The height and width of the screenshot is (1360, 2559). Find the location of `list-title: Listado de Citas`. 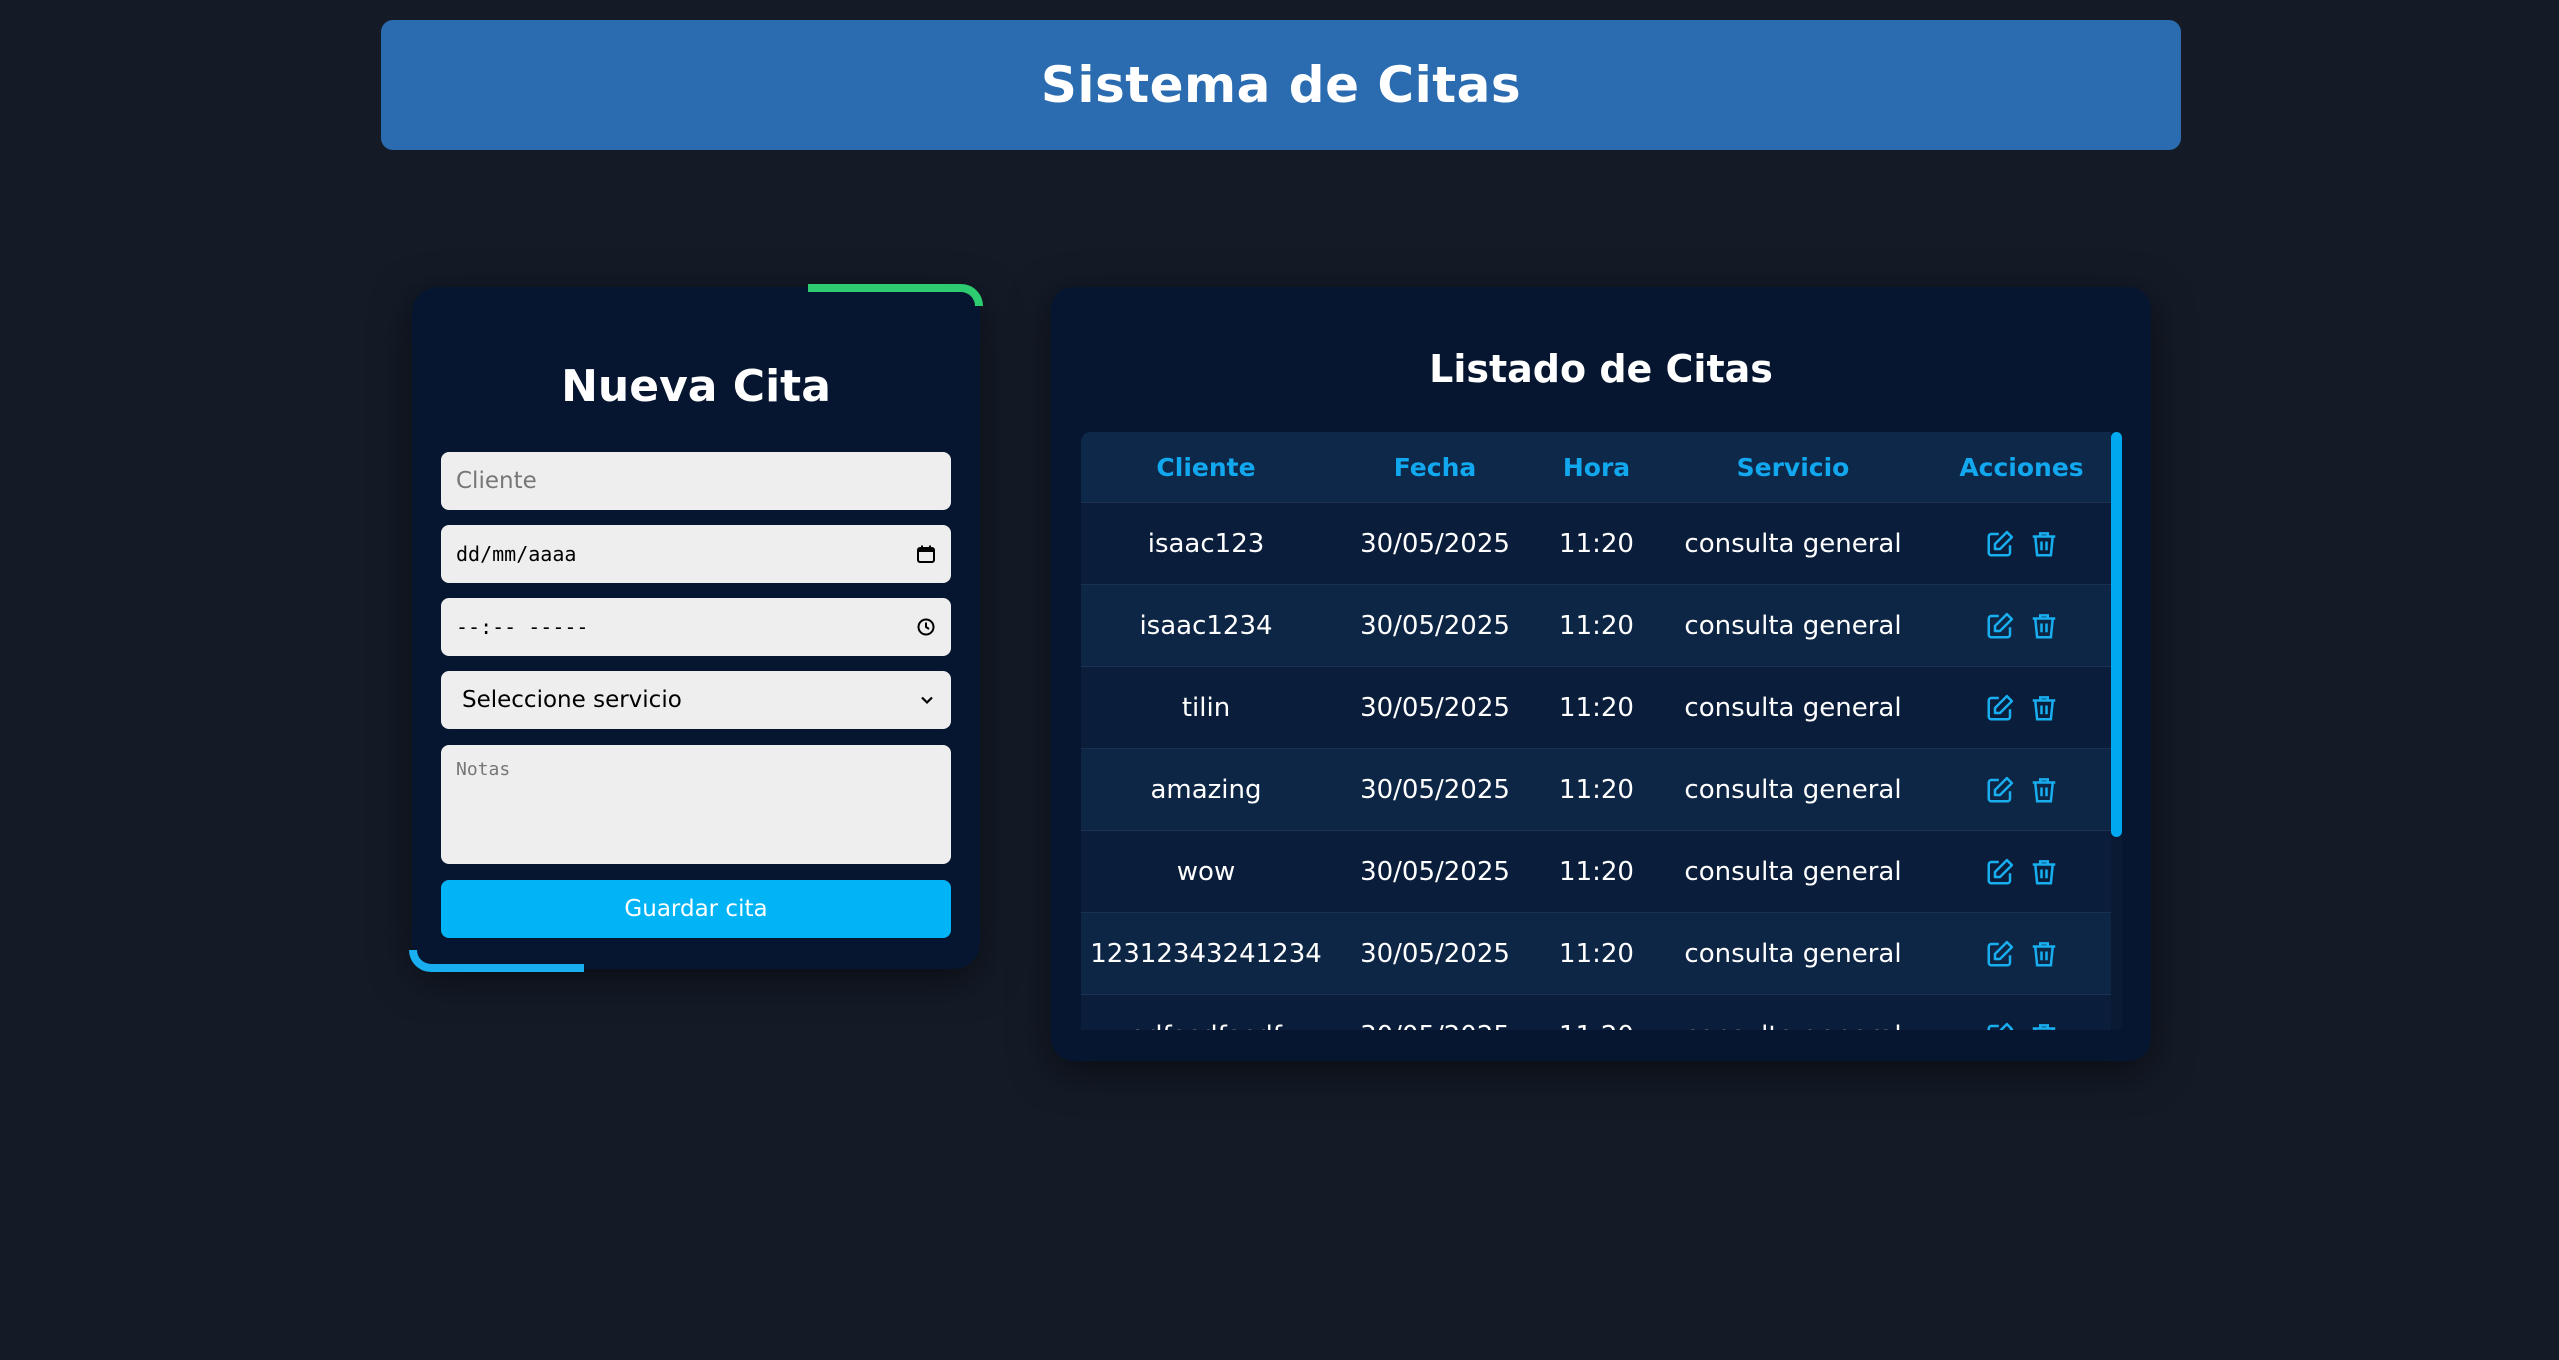

list-title: Listado de Citas is located at coordinates (1601, 369).